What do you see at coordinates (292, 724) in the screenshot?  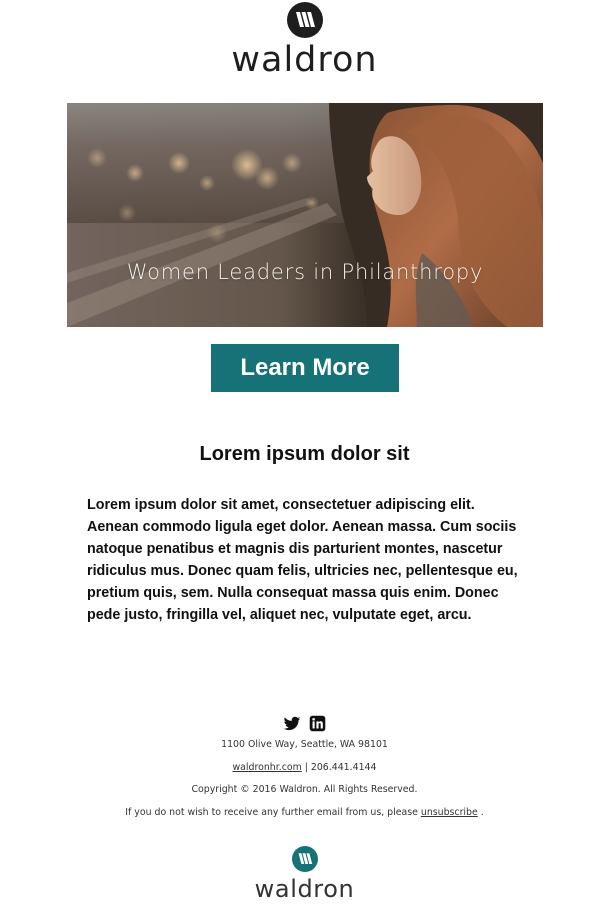 I see `twitter-icon` at bounding box center [292, 724].